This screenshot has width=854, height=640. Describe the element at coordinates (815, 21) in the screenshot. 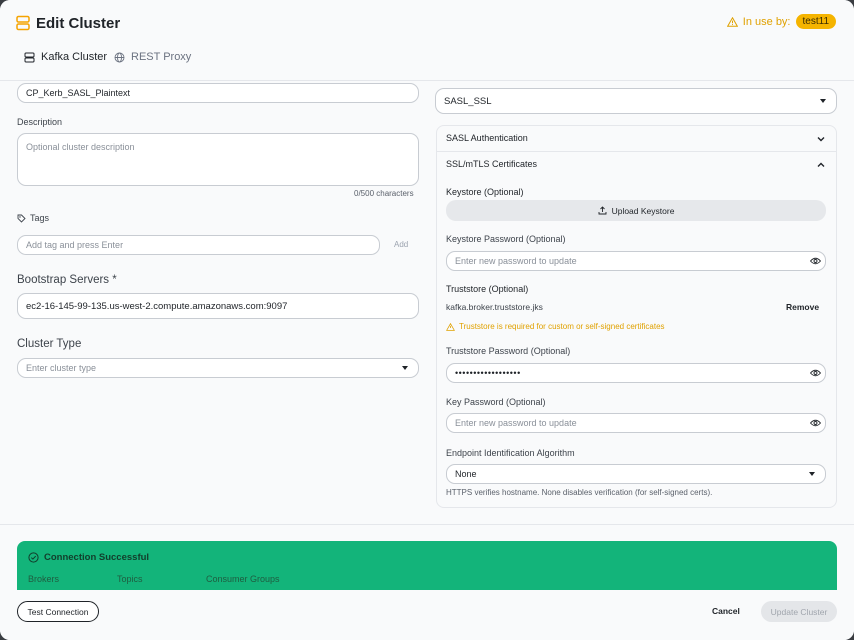

I see `in-use-badge: test11` at that location.